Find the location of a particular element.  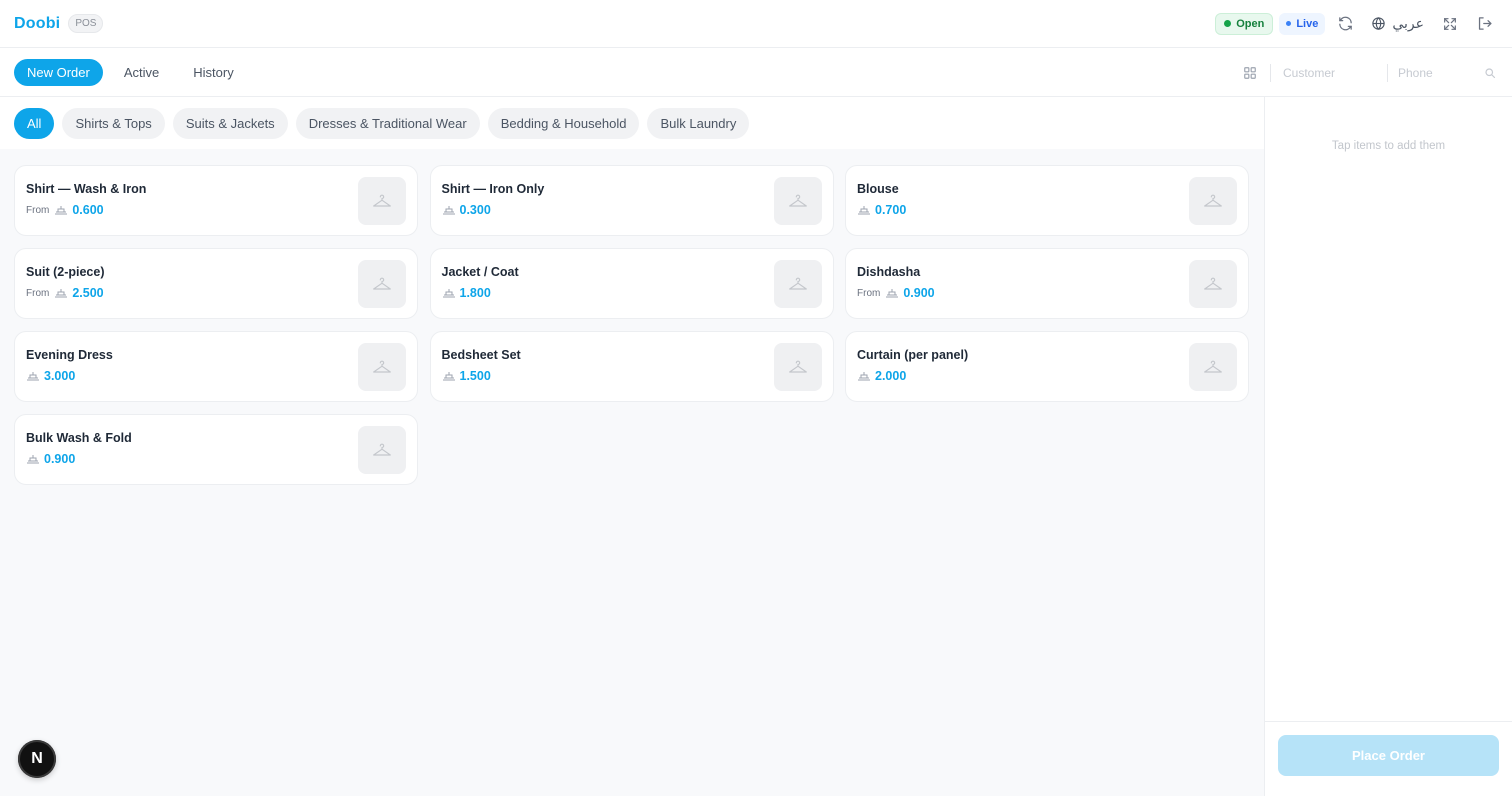

item-card: Evening Dress 3.000 is located at coordinates (216, 366).